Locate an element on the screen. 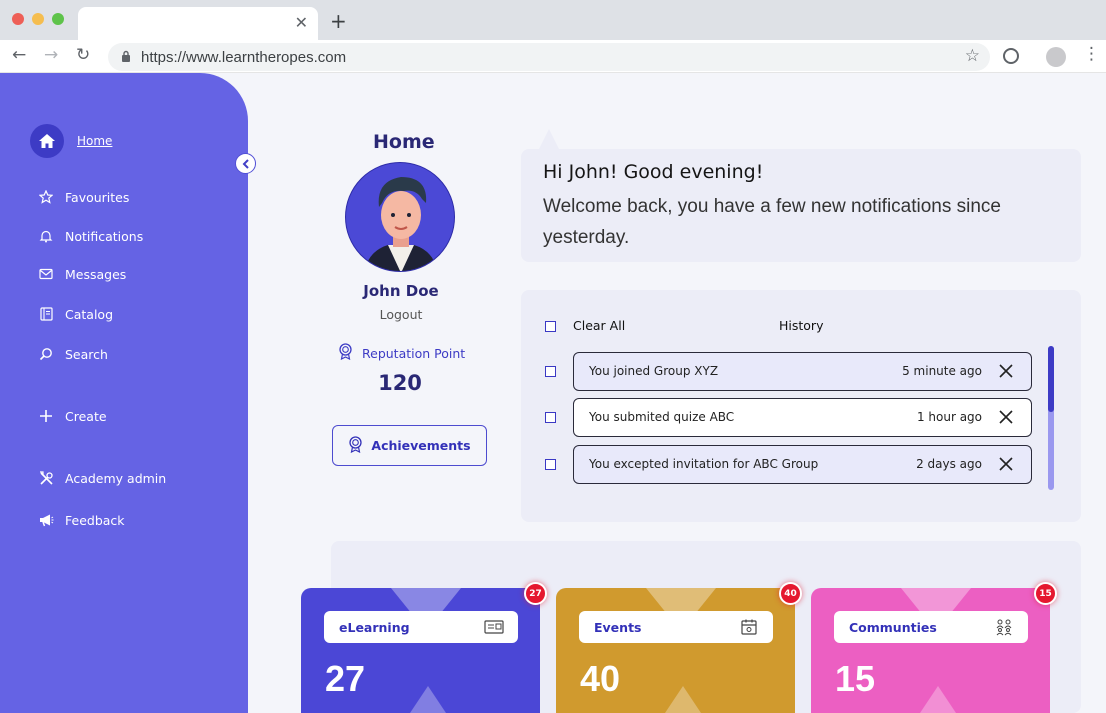 The height and width of the screenshot is (713, 1106). maximize-window-button is located at coordinates (58, 19).